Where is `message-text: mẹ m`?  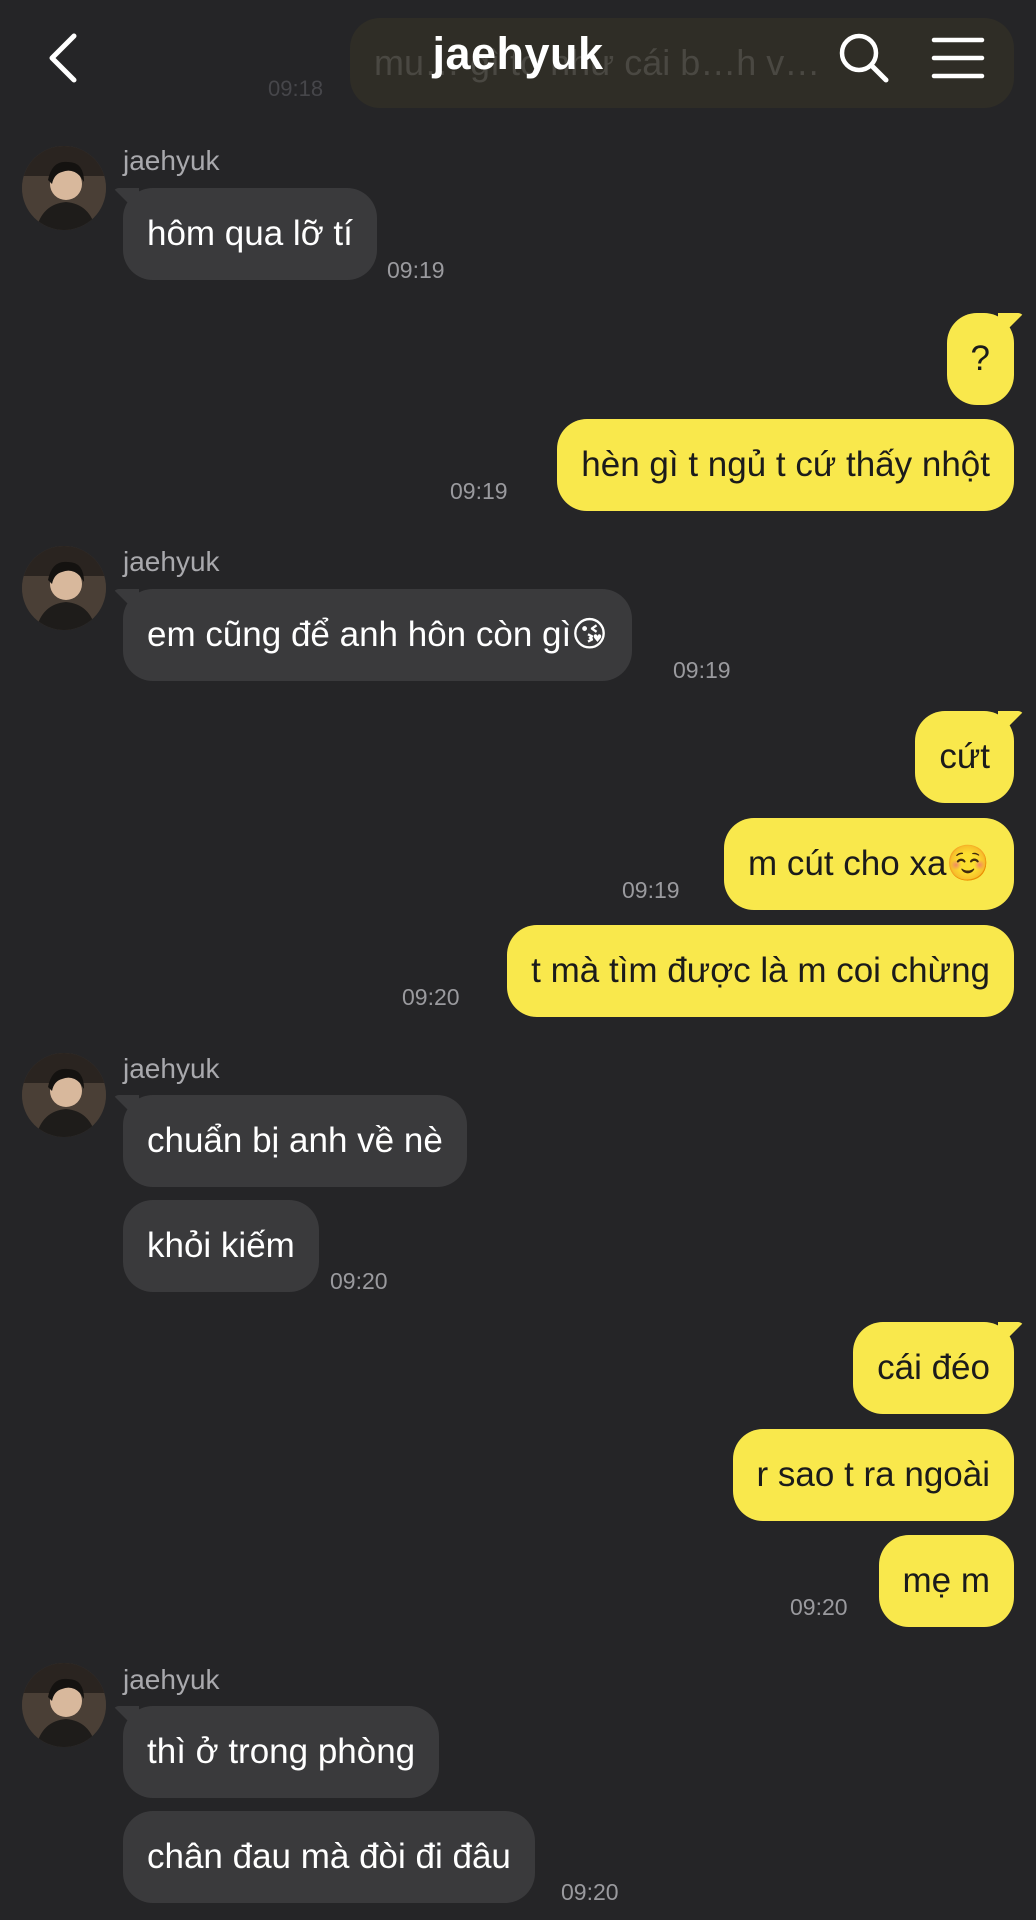 message-text: mẹ m is located at coordinates (946, 1580).